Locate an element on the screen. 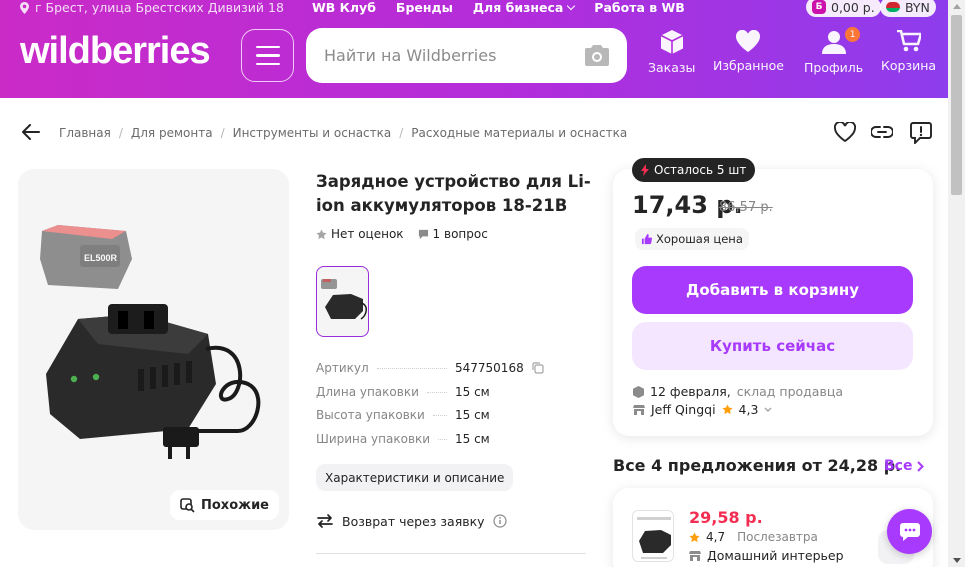 This screenshot has height=567, width=965. menu-button is located at coordinates (267, 55).